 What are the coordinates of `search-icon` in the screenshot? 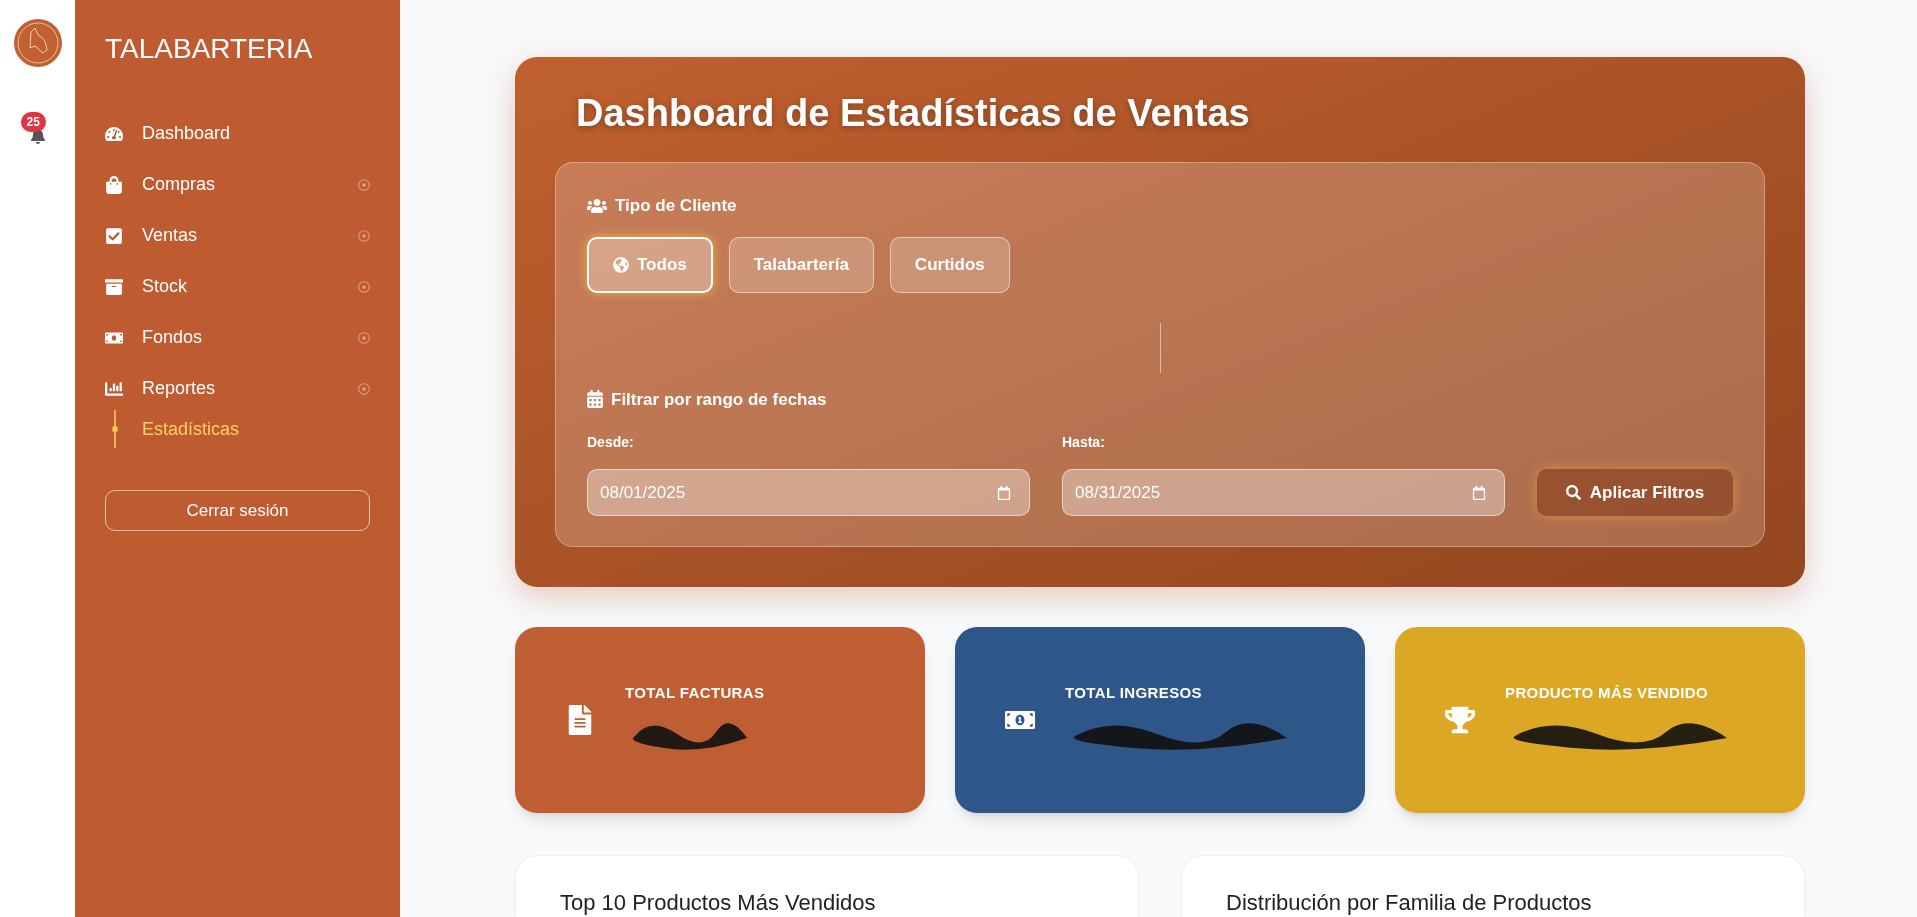 It's located at (1573, 492).